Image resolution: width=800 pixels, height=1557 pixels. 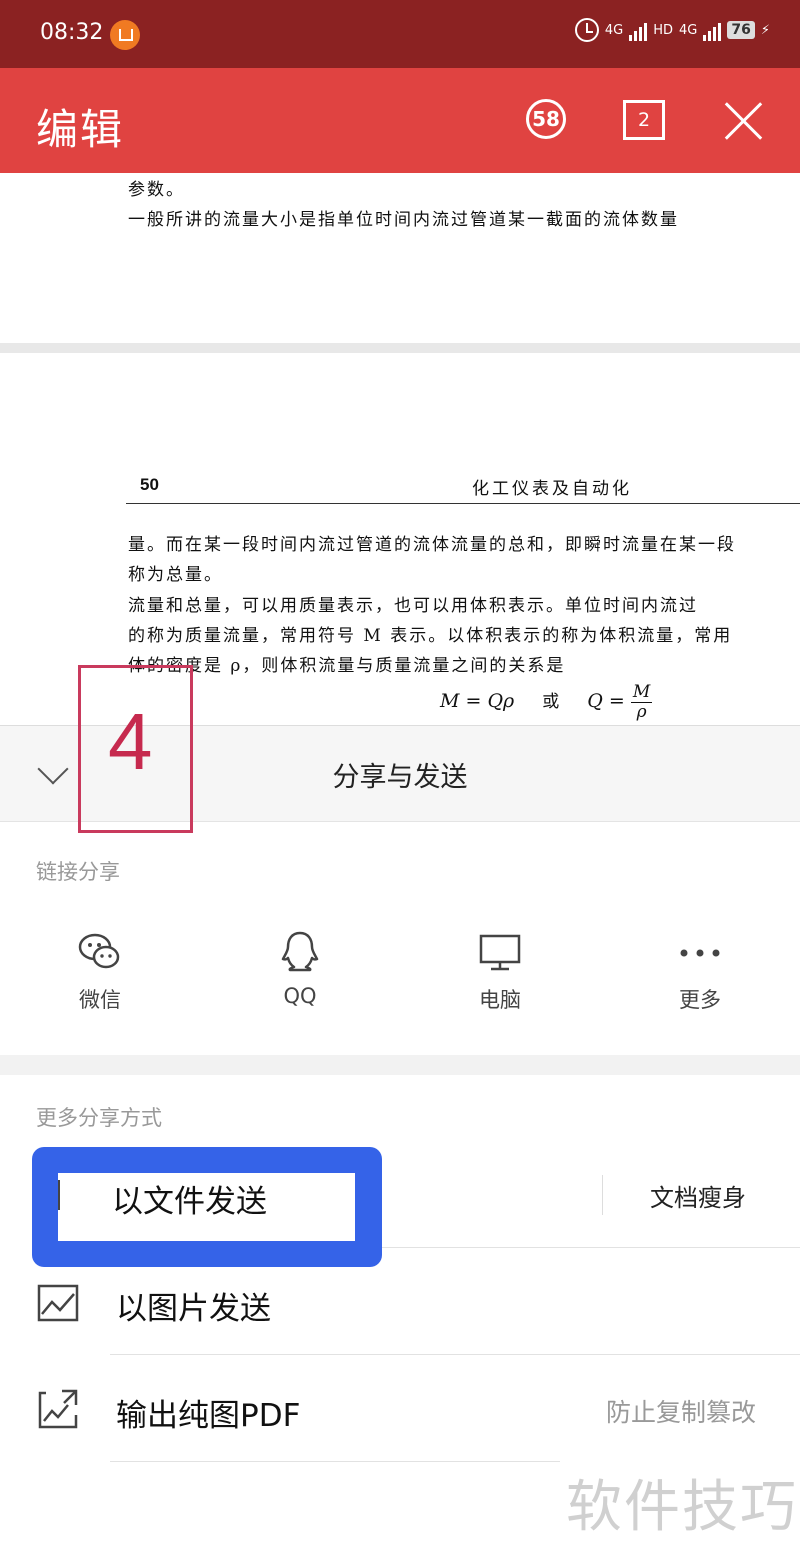 What do you see at coordinates (500, 952) in the screenshot?
I see `computer-icon` at bounding box center [500, 952].